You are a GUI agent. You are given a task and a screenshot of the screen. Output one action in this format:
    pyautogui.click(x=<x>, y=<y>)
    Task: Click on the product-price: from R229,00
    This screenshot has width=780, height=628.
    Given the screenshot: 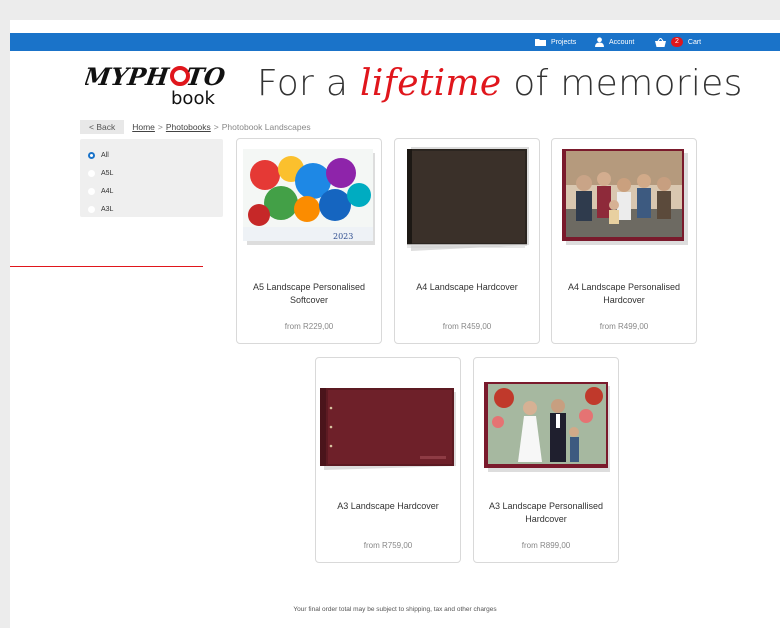 What is the action you would take?
    pyautogui.click(x=309, y=326)
    